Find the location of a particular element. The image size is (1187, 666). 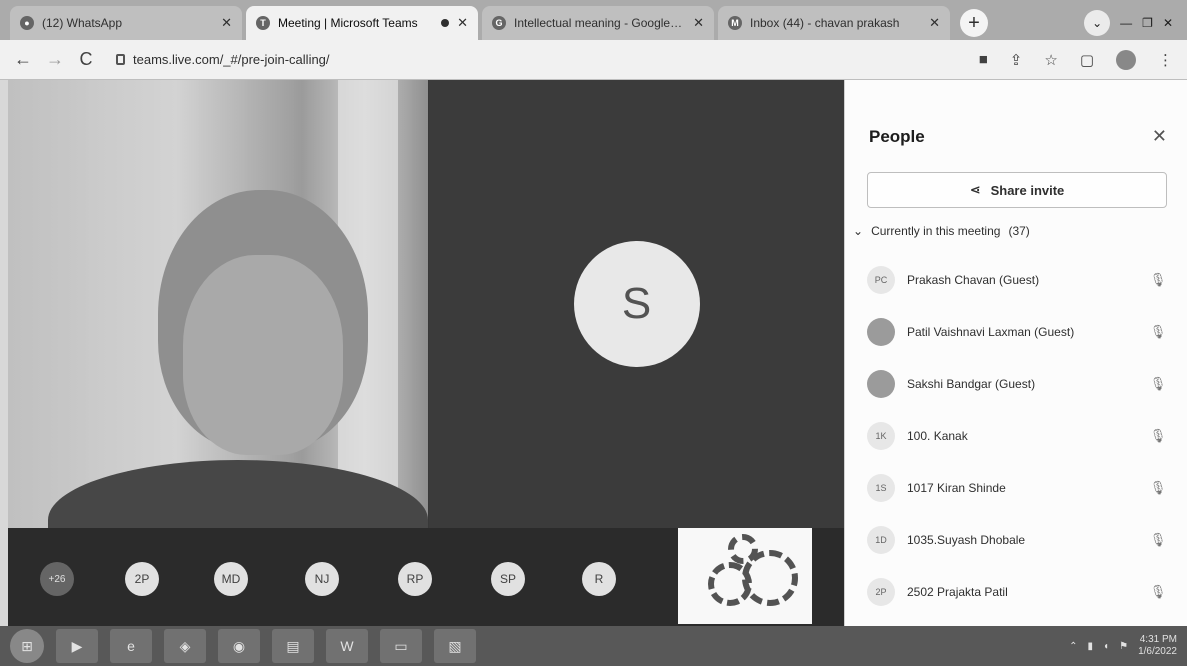

participant-name: 2502 Prajakta Patil is located at coordinates (957, 592).